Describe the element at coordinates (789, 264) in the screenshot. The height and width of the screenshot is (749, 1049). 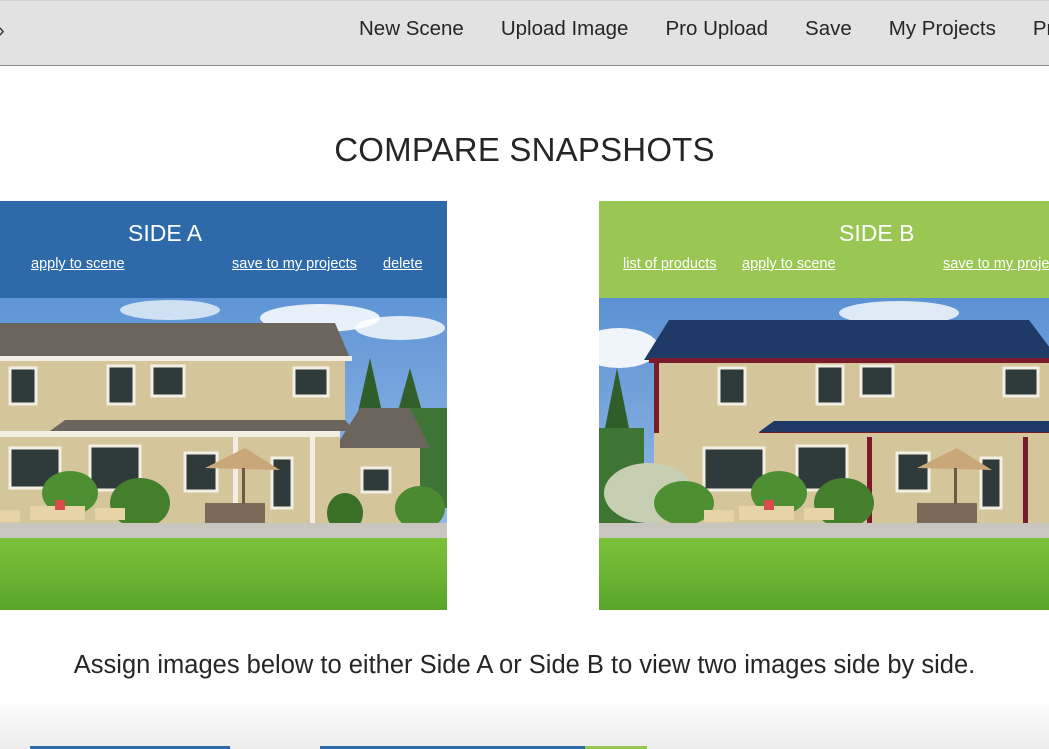
I see `side-b-apply-to-scene-link: apply to scene` at that location.